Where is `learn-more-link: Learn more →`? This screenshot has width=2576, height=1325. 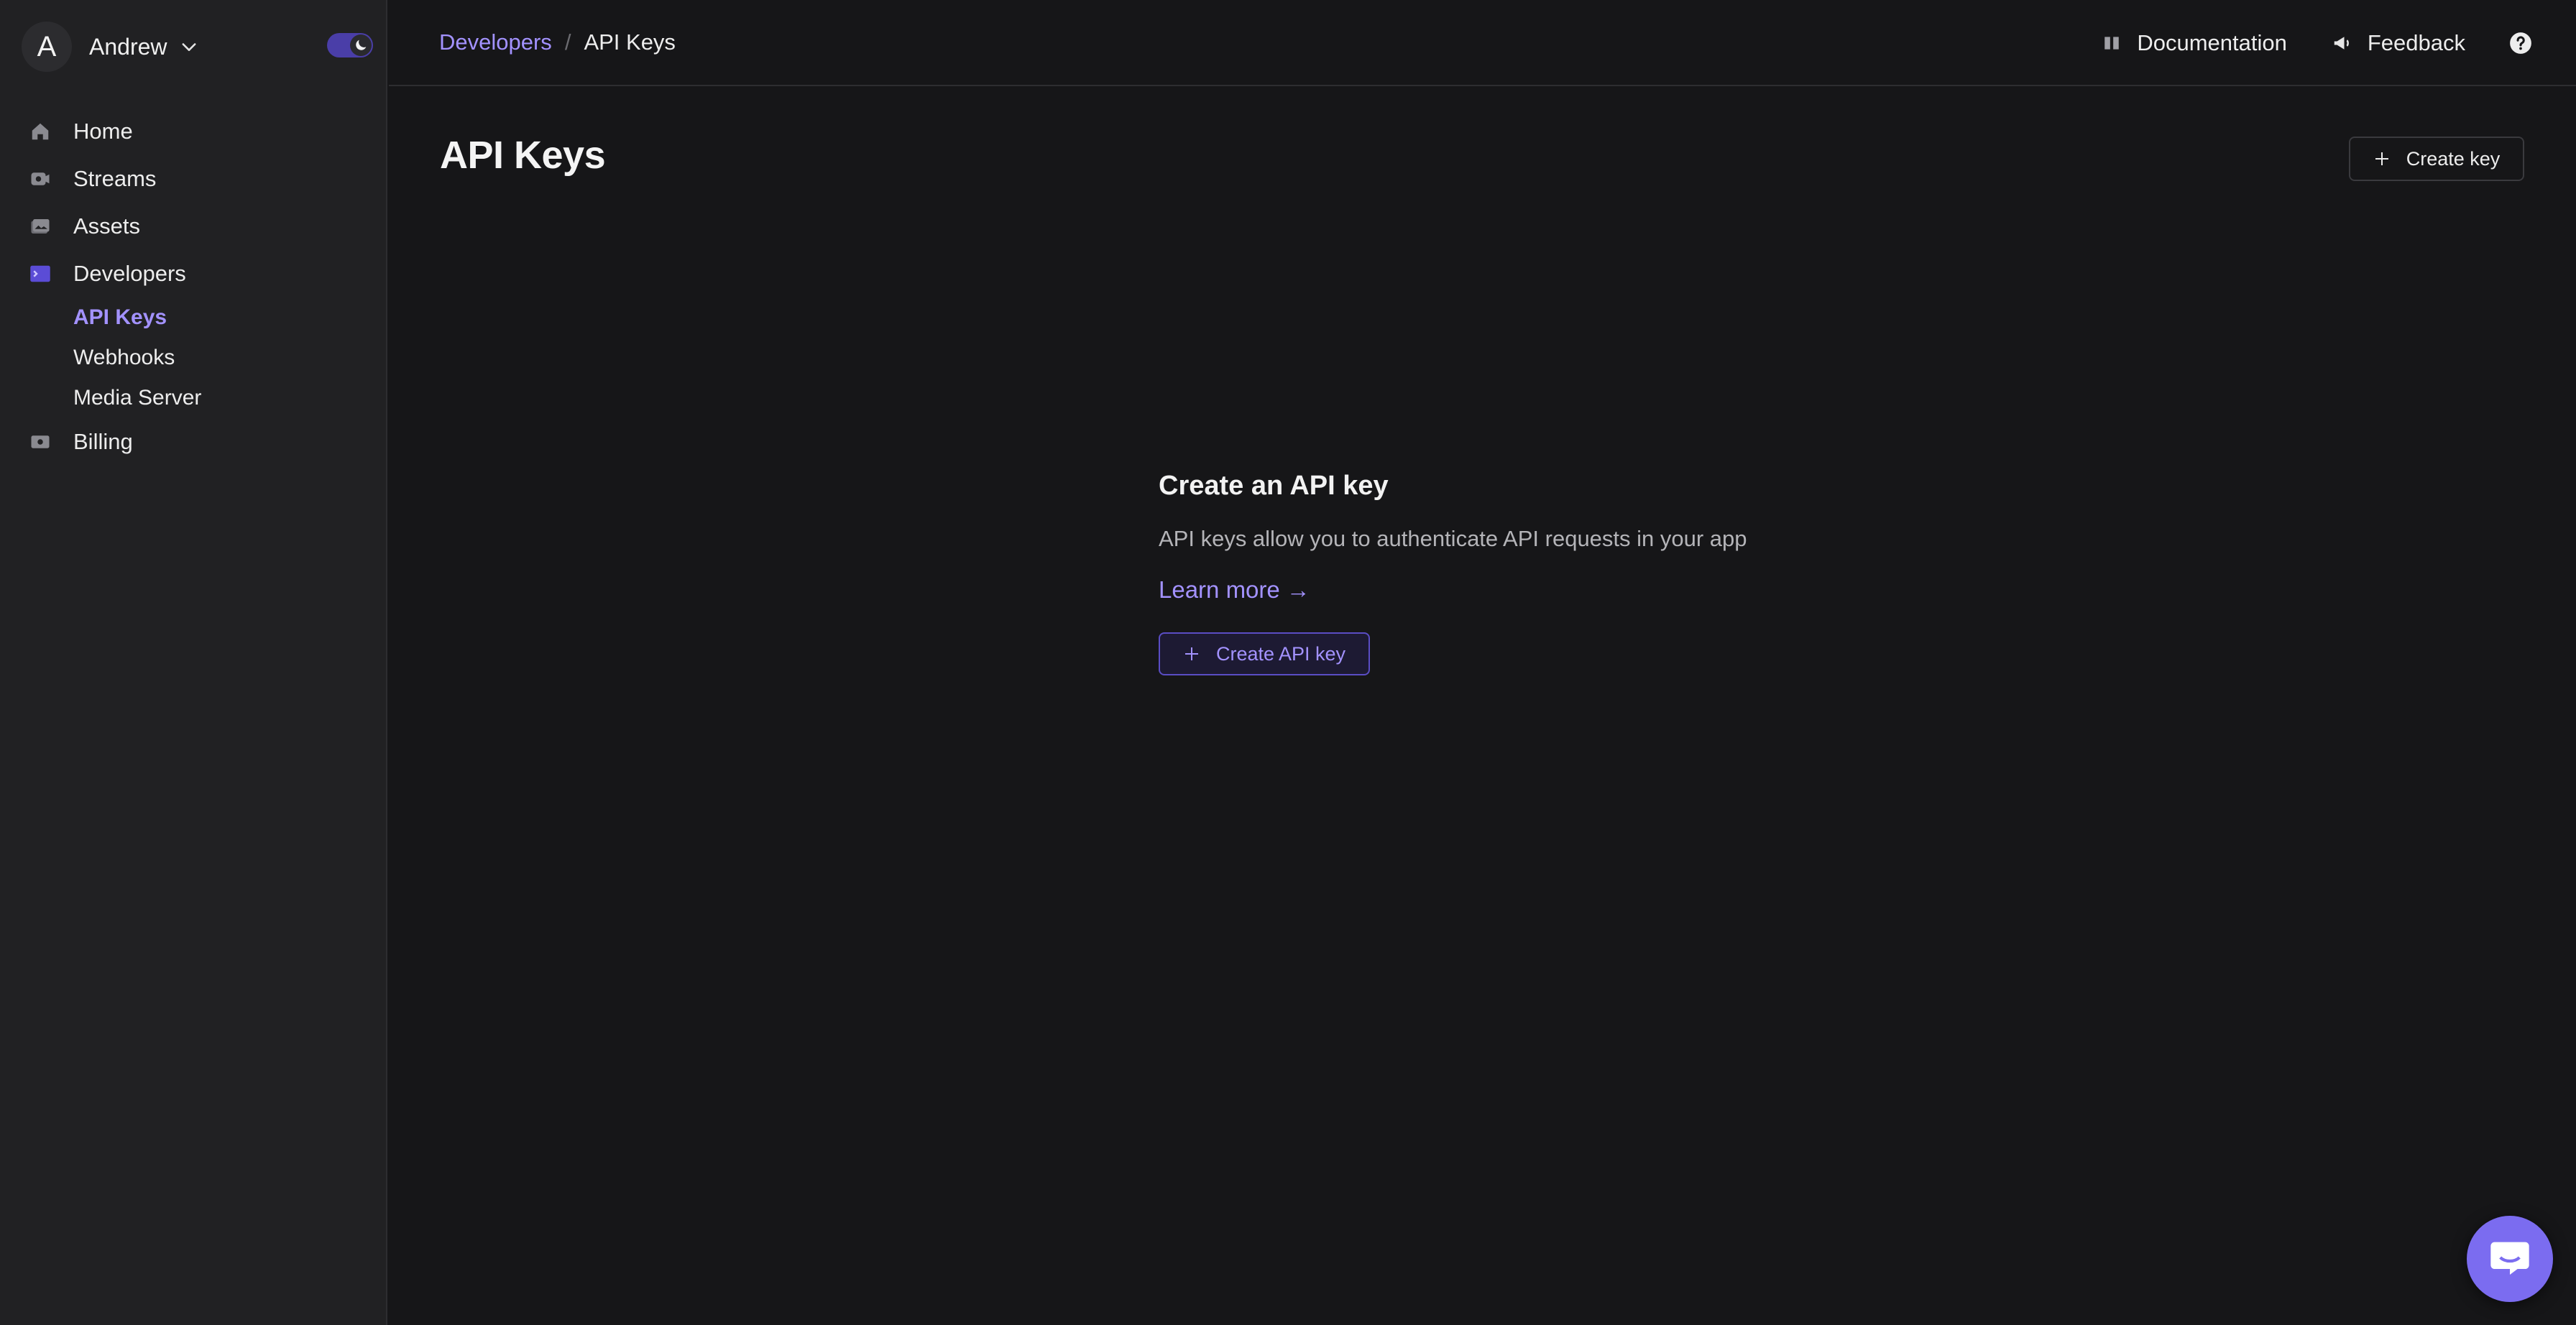
learn-more-link: Learn more → is located at coordinates (1234, 590).